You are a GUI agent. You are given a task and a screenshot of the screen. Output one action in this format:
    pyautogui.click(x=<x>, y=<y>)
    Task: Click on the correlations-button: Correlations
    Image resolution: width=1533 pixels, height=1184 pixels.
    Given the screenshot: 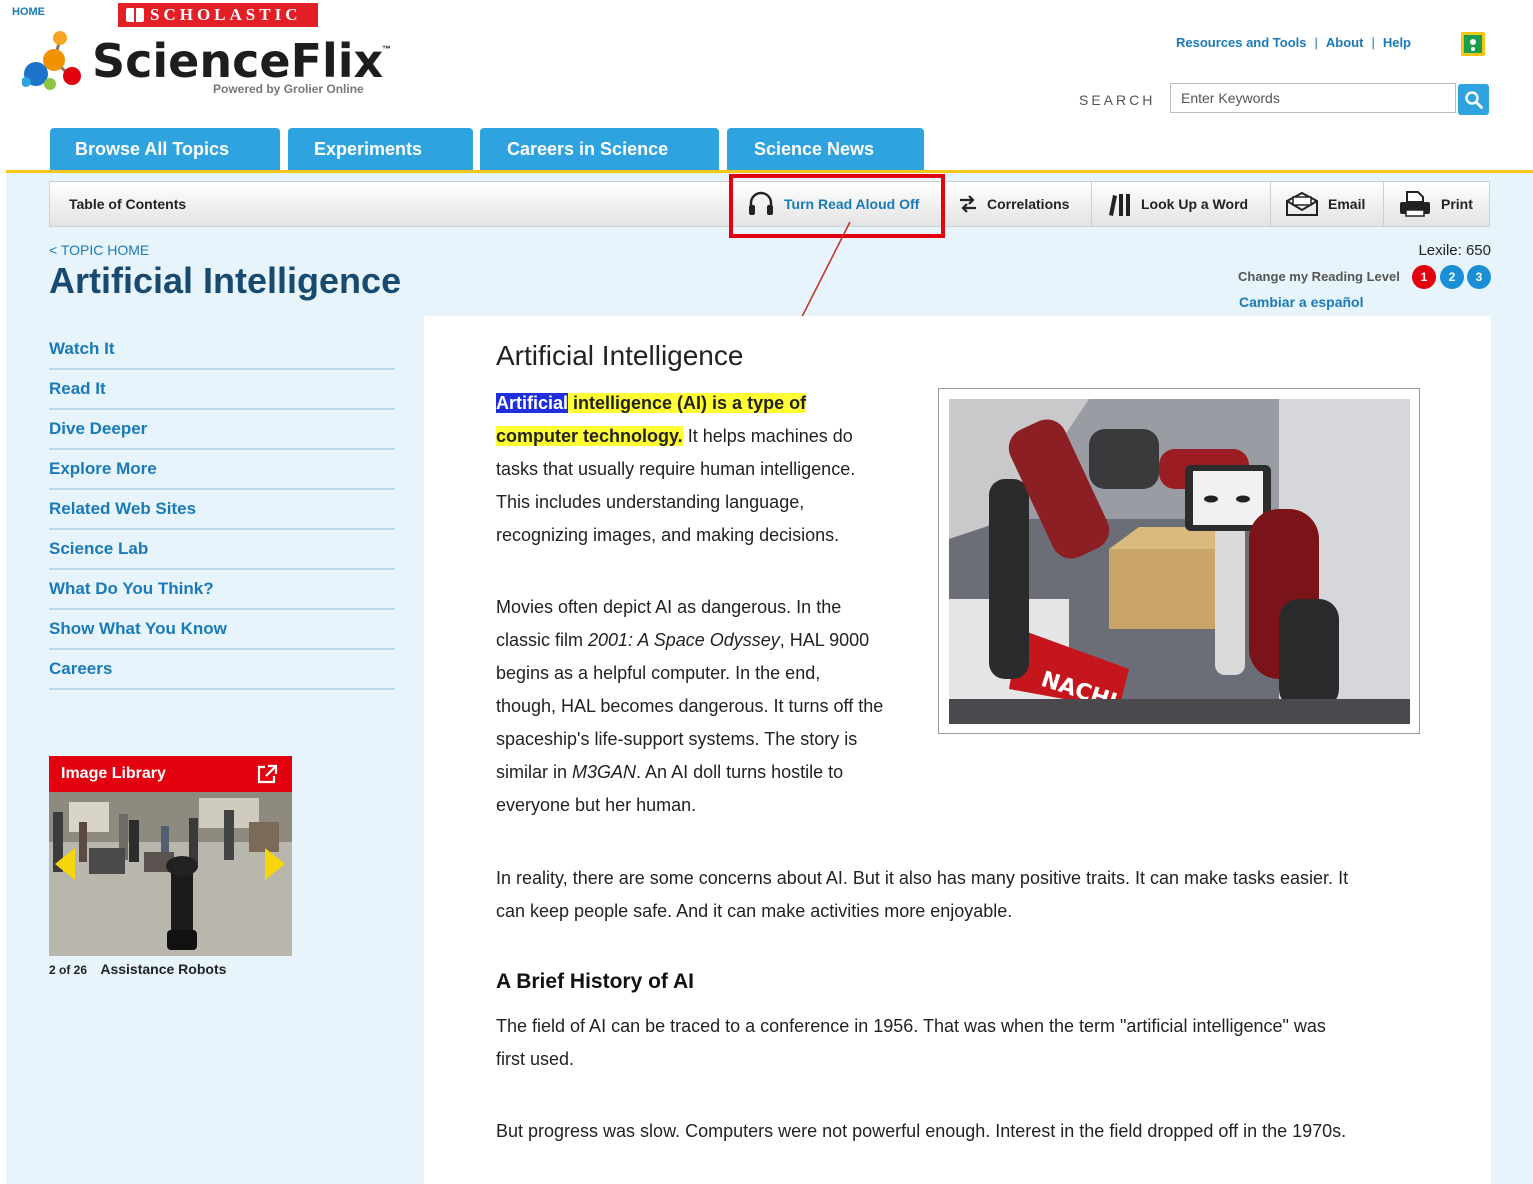 What is the action you would take?
    pyautogui.click(x=1017, y=204)
    